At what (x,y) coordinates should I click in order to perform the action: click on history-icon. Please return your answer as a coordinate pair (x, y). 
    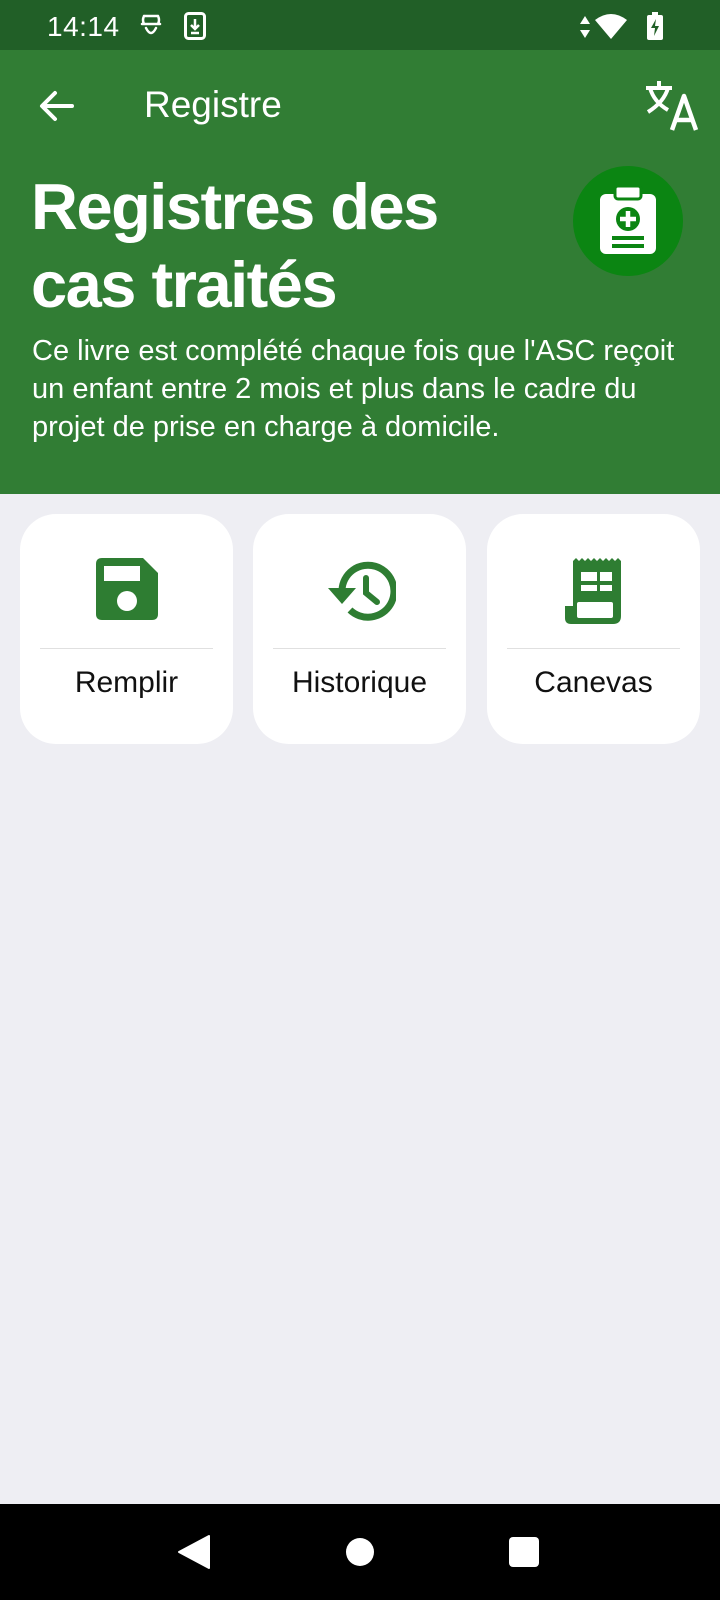
    Looking at the image, I should click on (359, 593).